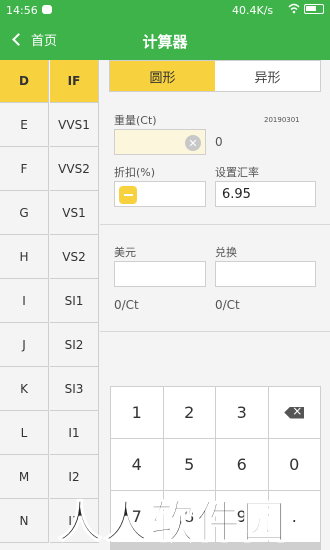  I want to click on rate-value: 6.95, so click(236, 194).